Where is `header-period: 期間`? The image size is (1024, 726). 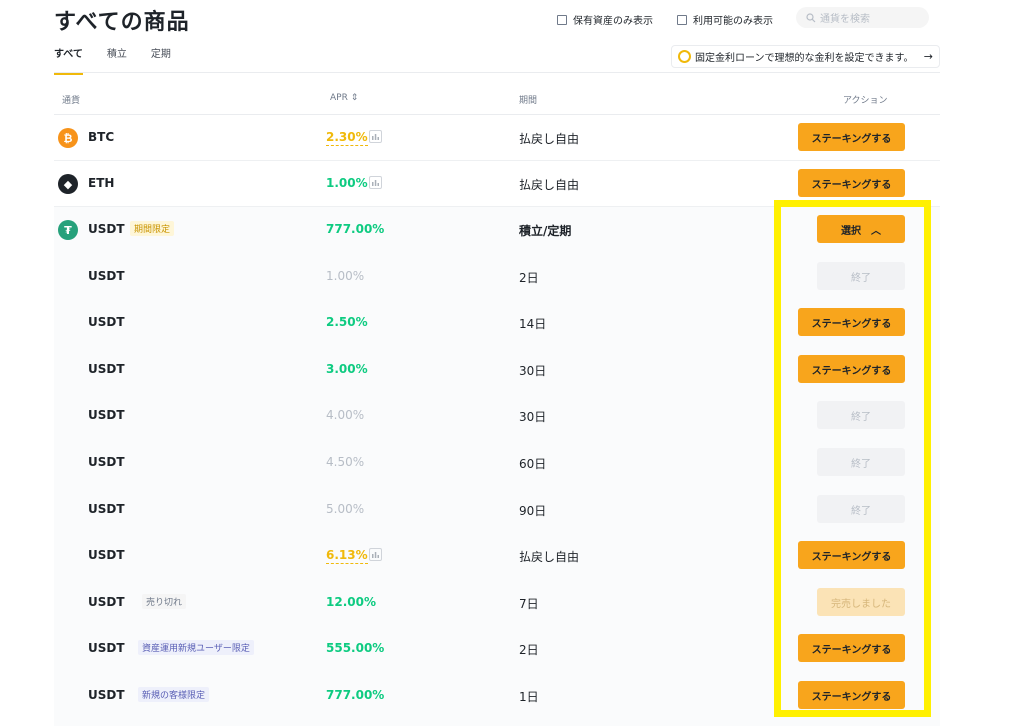 header-period: 期間 is located at coordinates (528, 101).